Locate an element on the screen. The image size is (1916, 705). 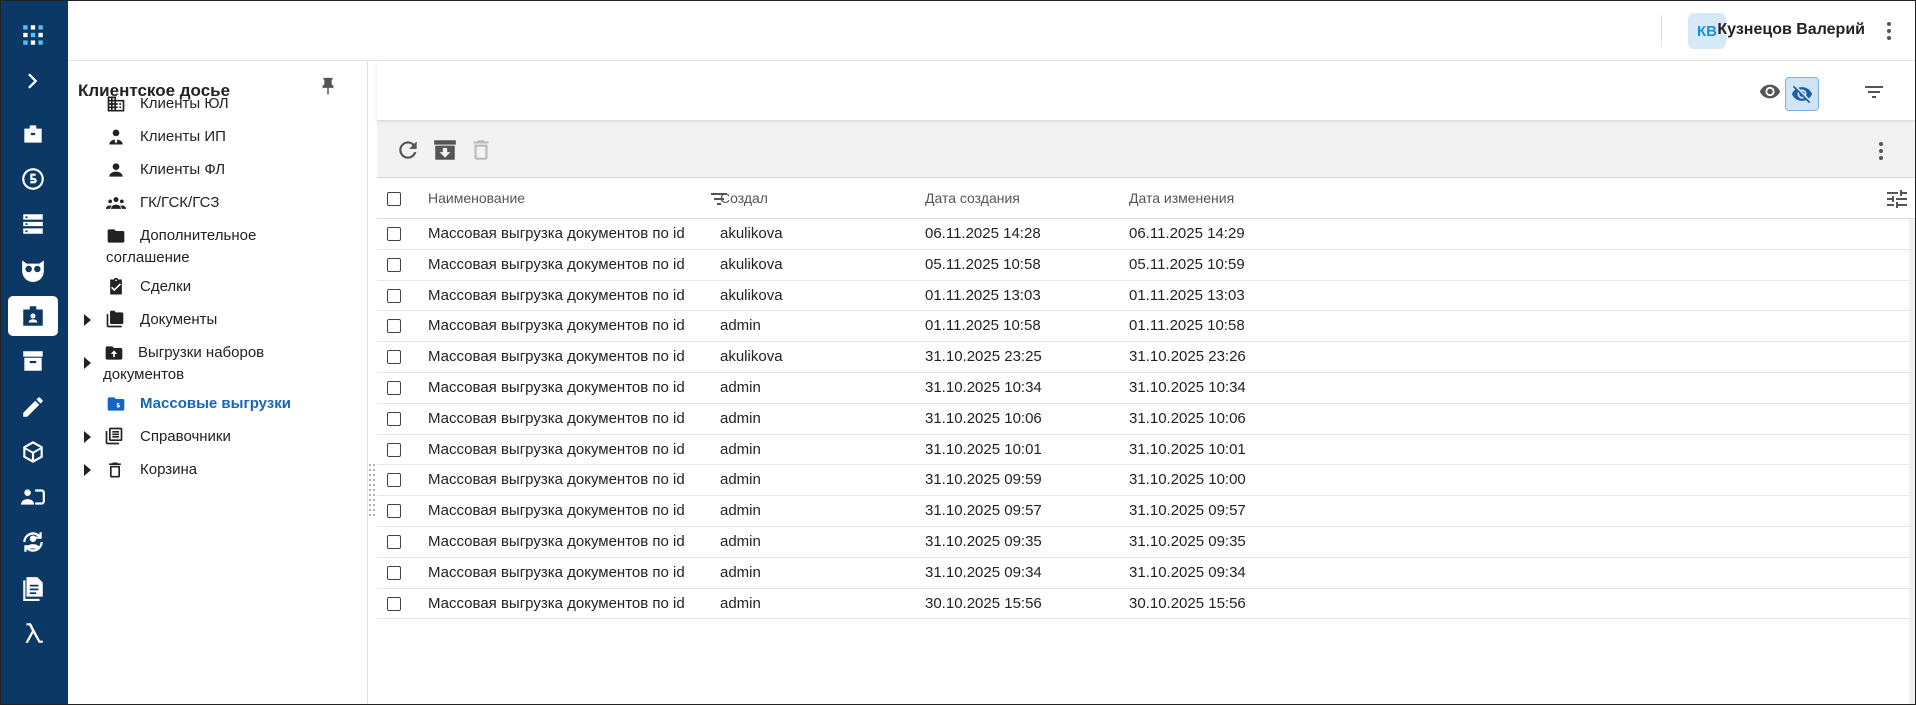
archive-download-icon is located at coordinates (445, 150).